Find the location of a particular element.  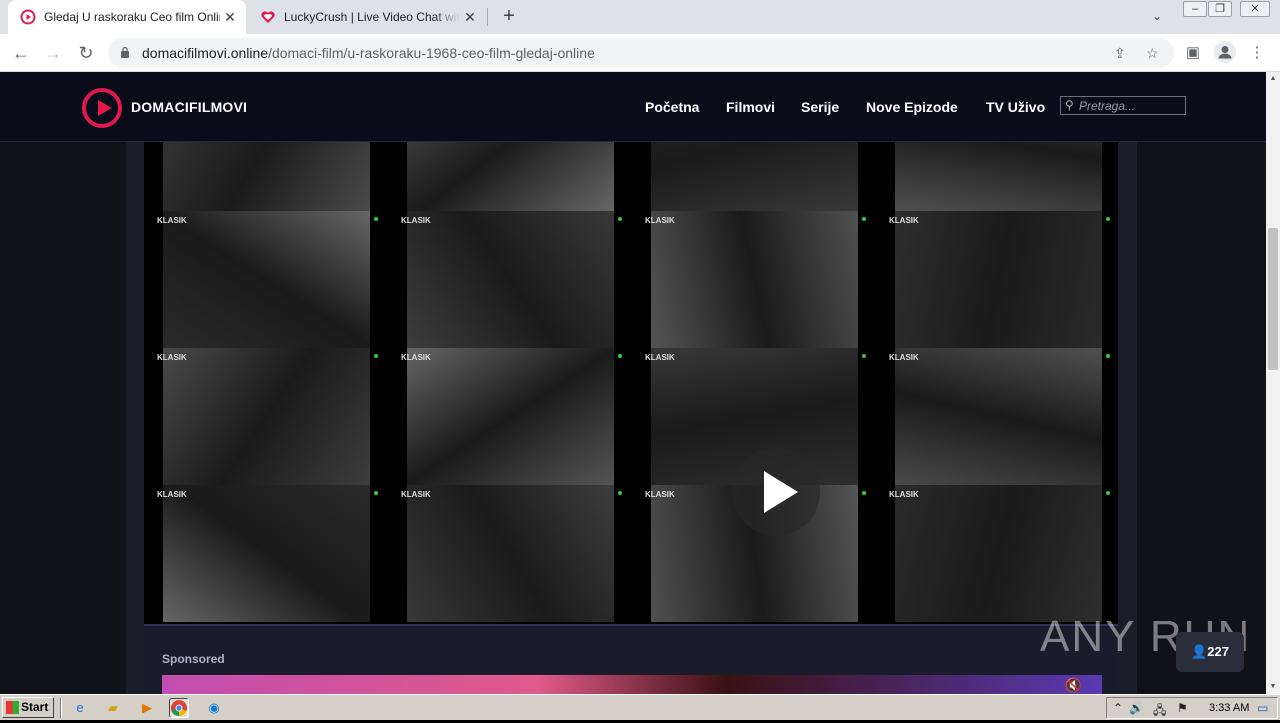

forward-arrow-icon: → is located at coordinates (53, 53).